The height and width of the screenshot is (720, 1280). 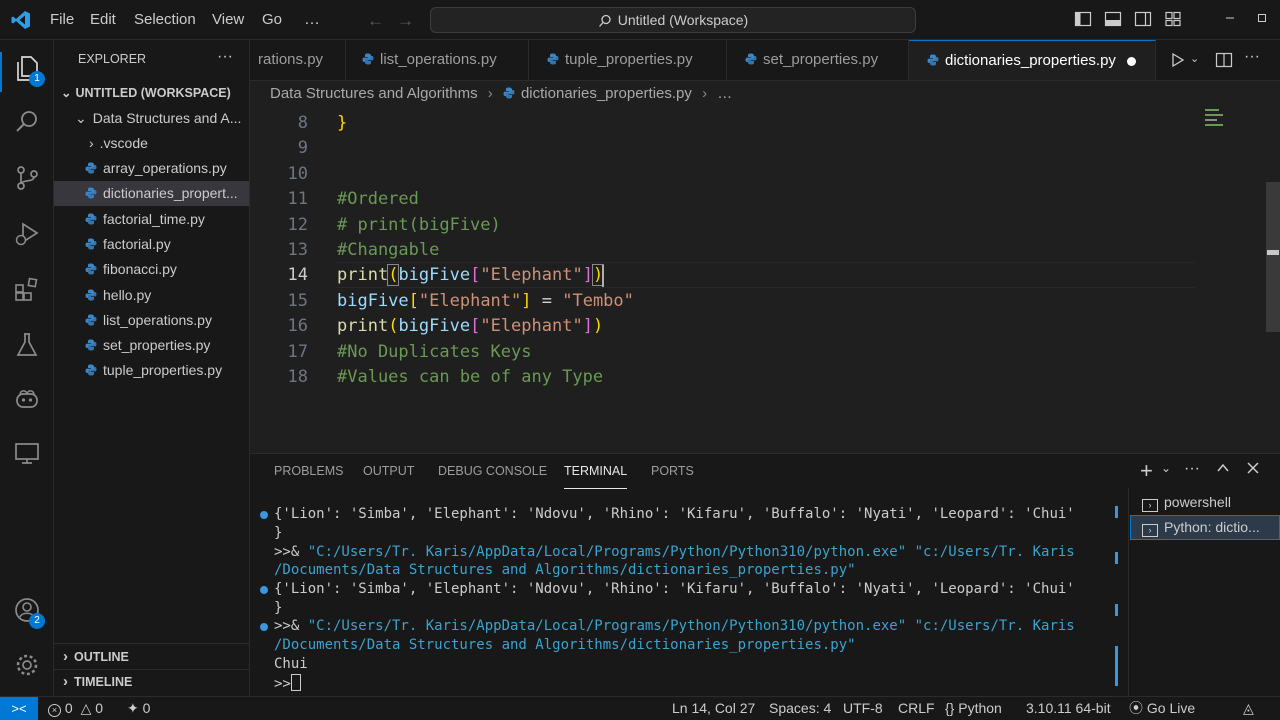 I want to click on cursor-position: Ln 14, Col 27, so click(x=713, y=708).